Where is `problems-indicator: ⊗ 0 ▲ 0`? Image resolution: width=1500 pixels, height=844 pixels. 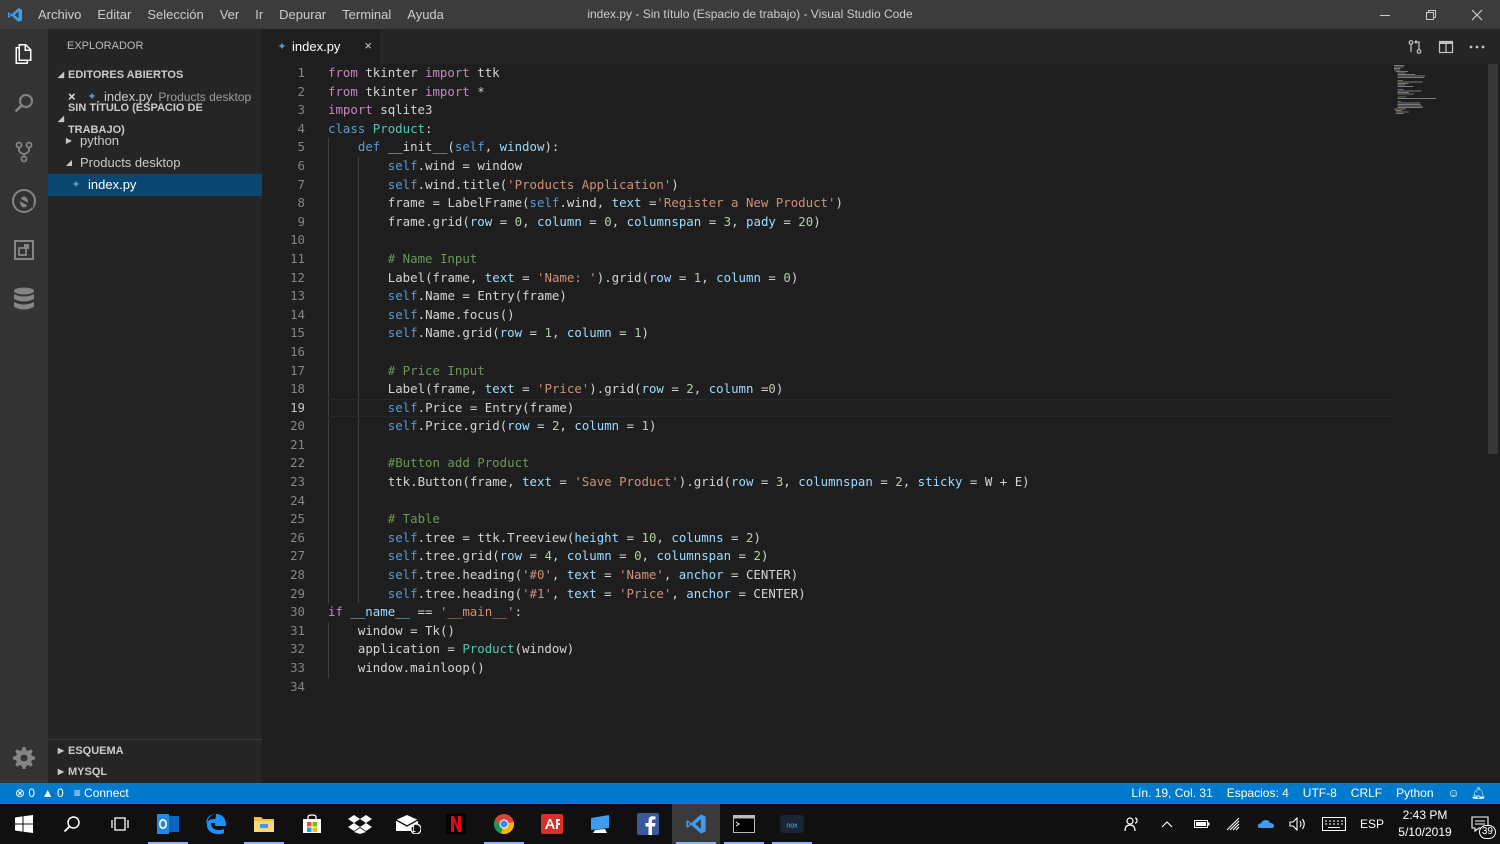
problems-indicator: ⊗ 0 ▲ 0 is located at coordinates (39, 793).